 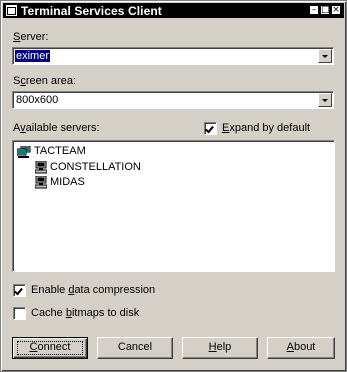 I want to click on minimize-icon: –, so click(x=314, y=10).